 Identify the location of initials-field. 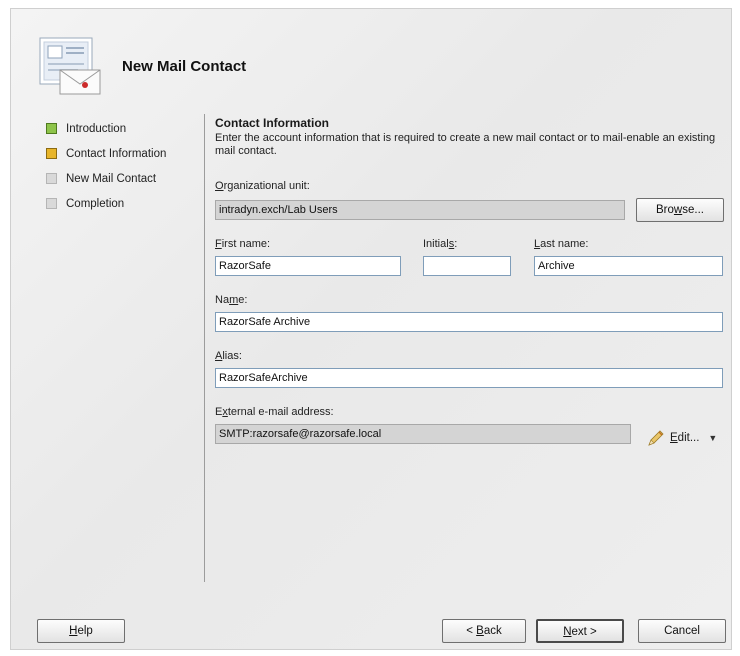
(467, 266).